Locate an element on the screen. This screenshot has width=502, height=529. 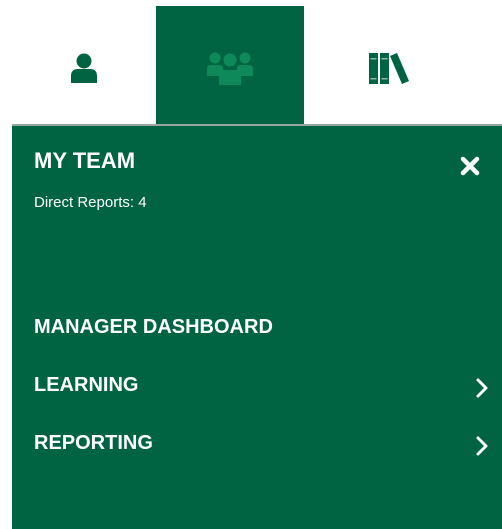
close-button is located at coordinates (470, 166).